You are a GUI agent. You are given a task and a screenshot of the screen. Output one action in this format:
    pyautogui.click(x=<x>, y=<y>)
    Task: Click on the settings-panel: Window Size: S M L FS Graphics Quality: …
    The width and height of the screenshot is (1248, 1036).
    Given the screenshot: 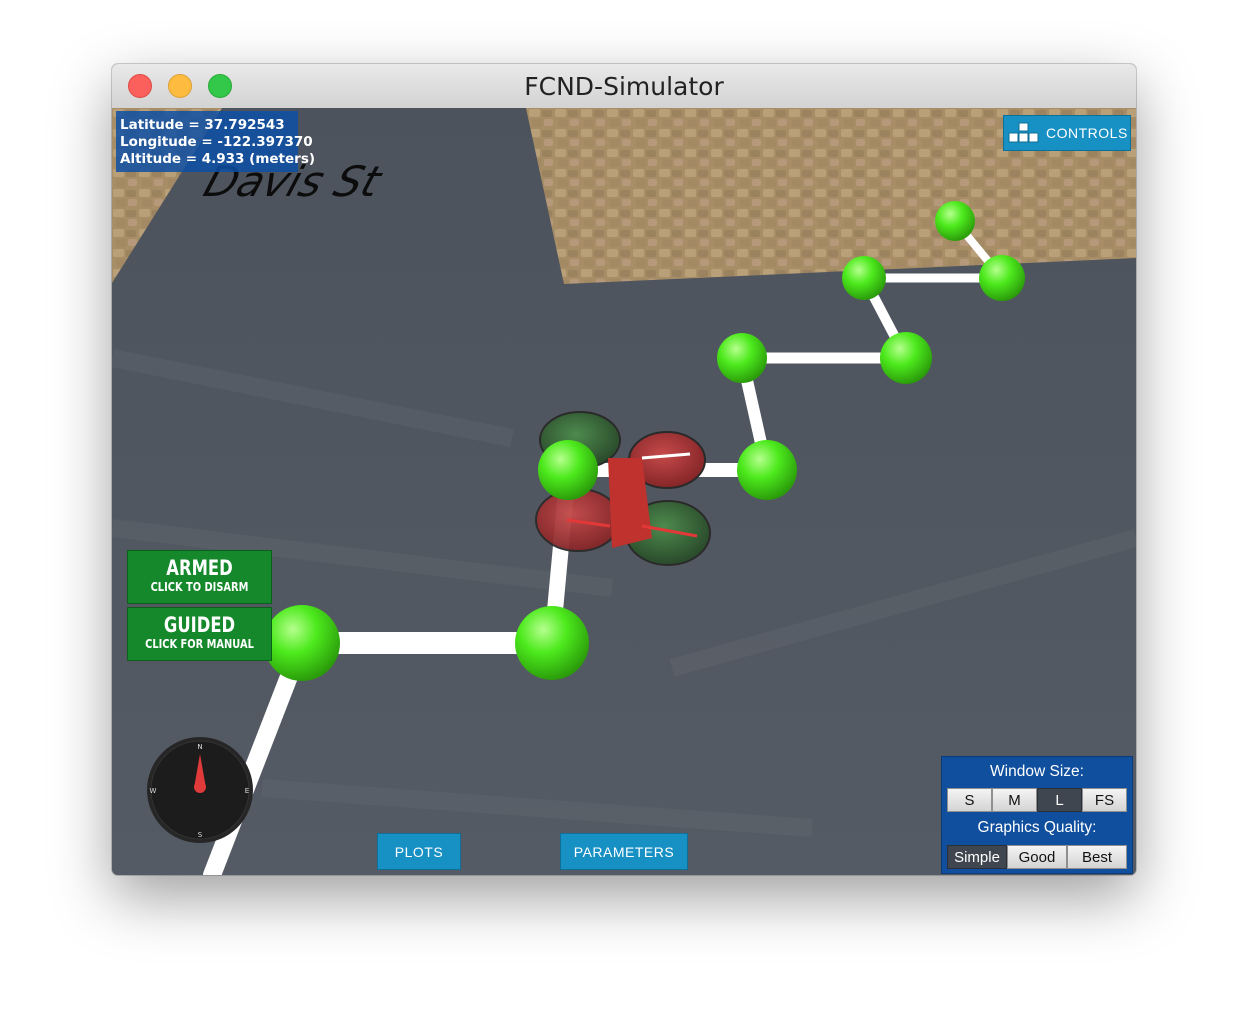 What is the action you would take?
    pyautogui.click(x=1037, y=815)
    